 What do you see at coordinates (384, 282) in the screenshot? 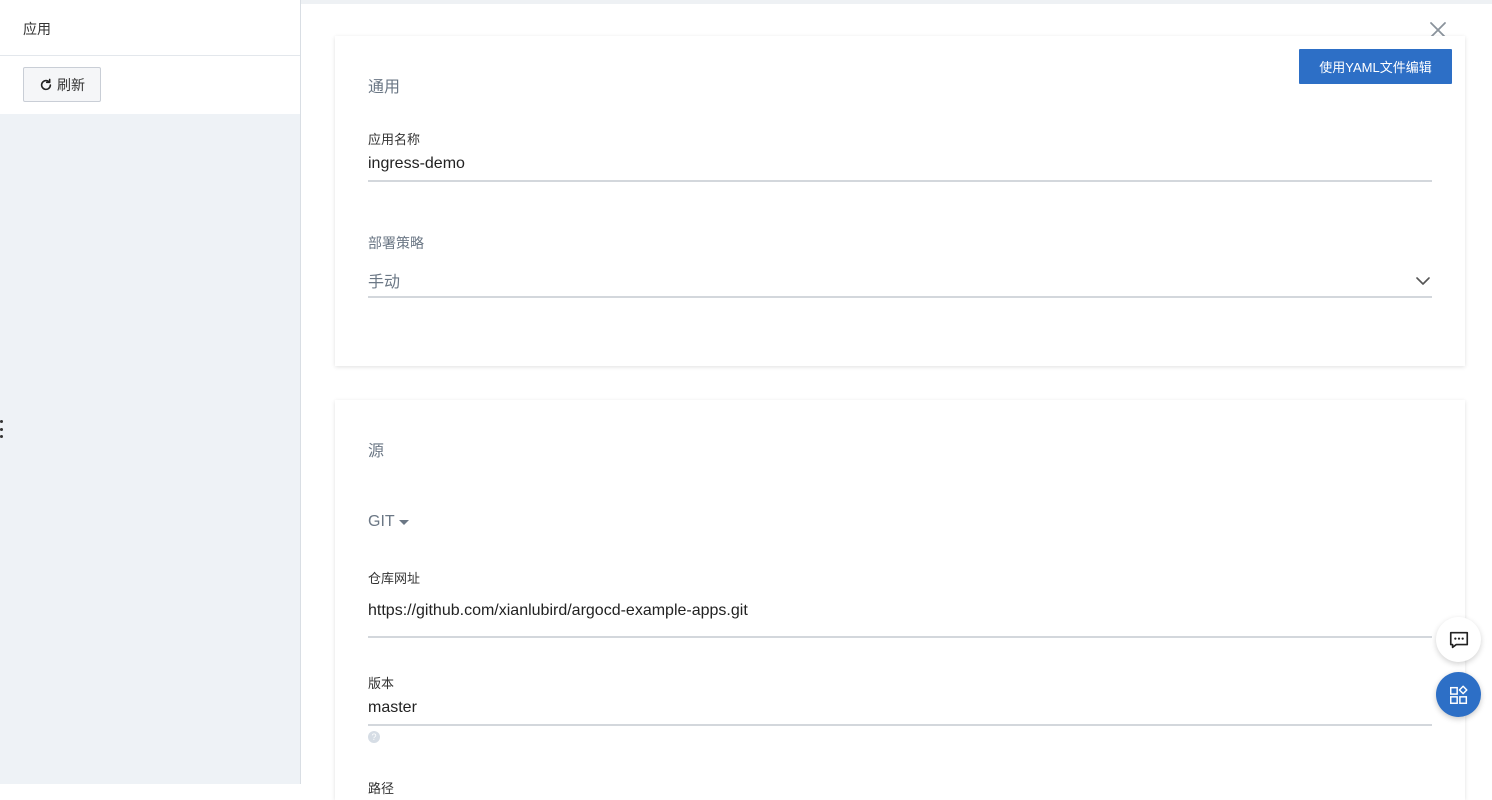
I see `sync-policy-value: 手动` at bounding box center [384, 282].